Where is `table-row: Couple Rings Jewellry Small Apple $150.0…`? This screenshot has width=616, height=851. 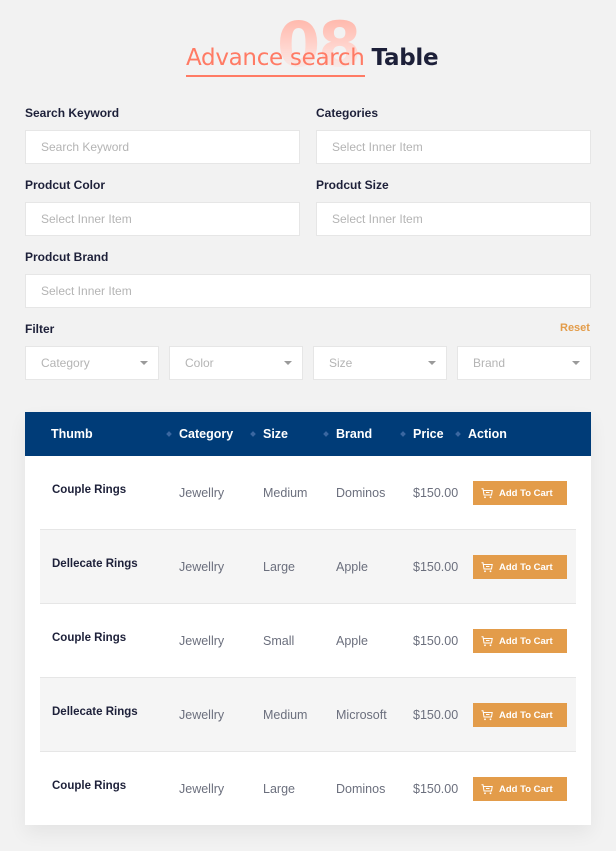 table-row: Couple Rings Jewellry Small Apple $150.0… is located at coordinates (308, 641).